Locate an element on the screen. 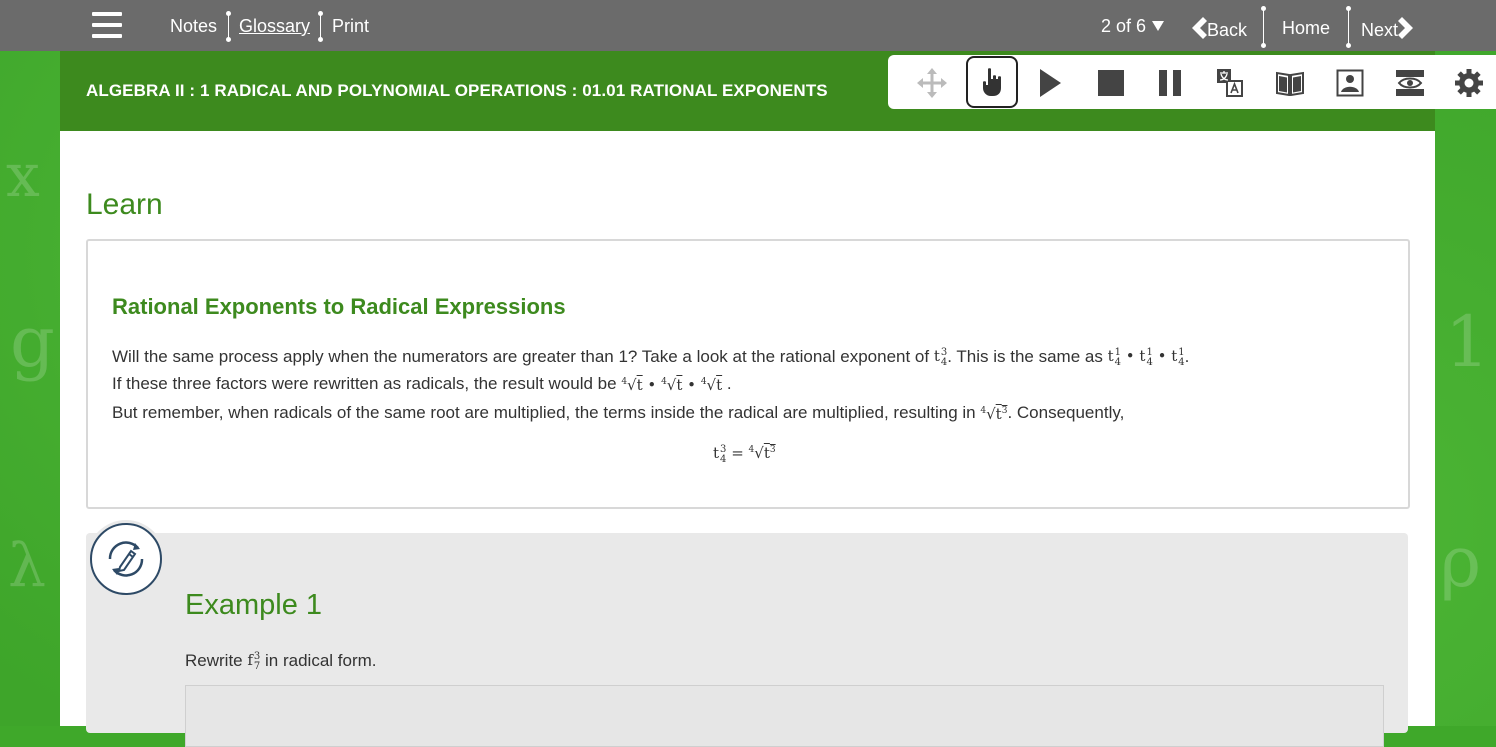 The width and height of the screenshot is (1496, 747). text: . This is the same as is located at coordinates (1025, 356).